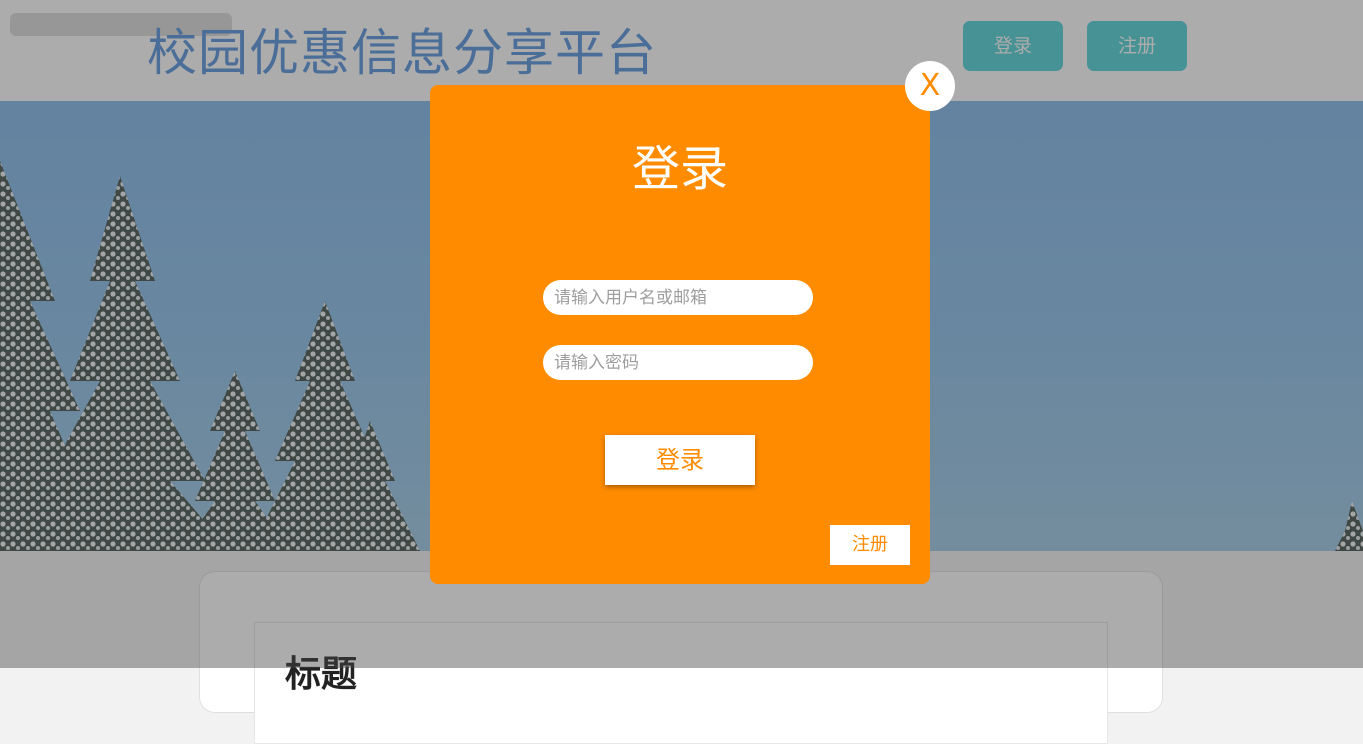 Image resolution: width=1363 pixels, height=744 pixels. I want to click on close-icon: X, so click(930, 86).